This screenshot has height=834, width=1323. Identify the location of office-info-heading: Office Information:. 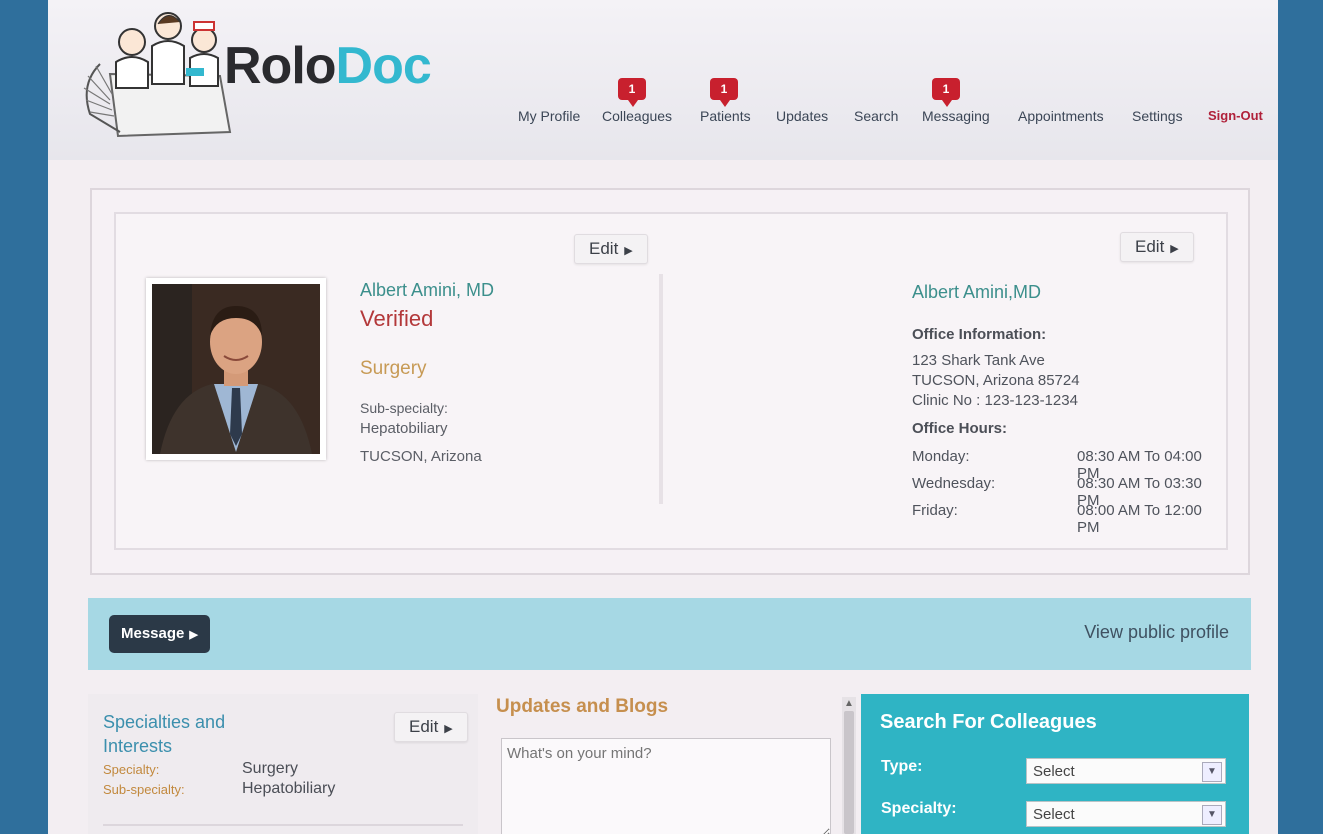
(979, 334).